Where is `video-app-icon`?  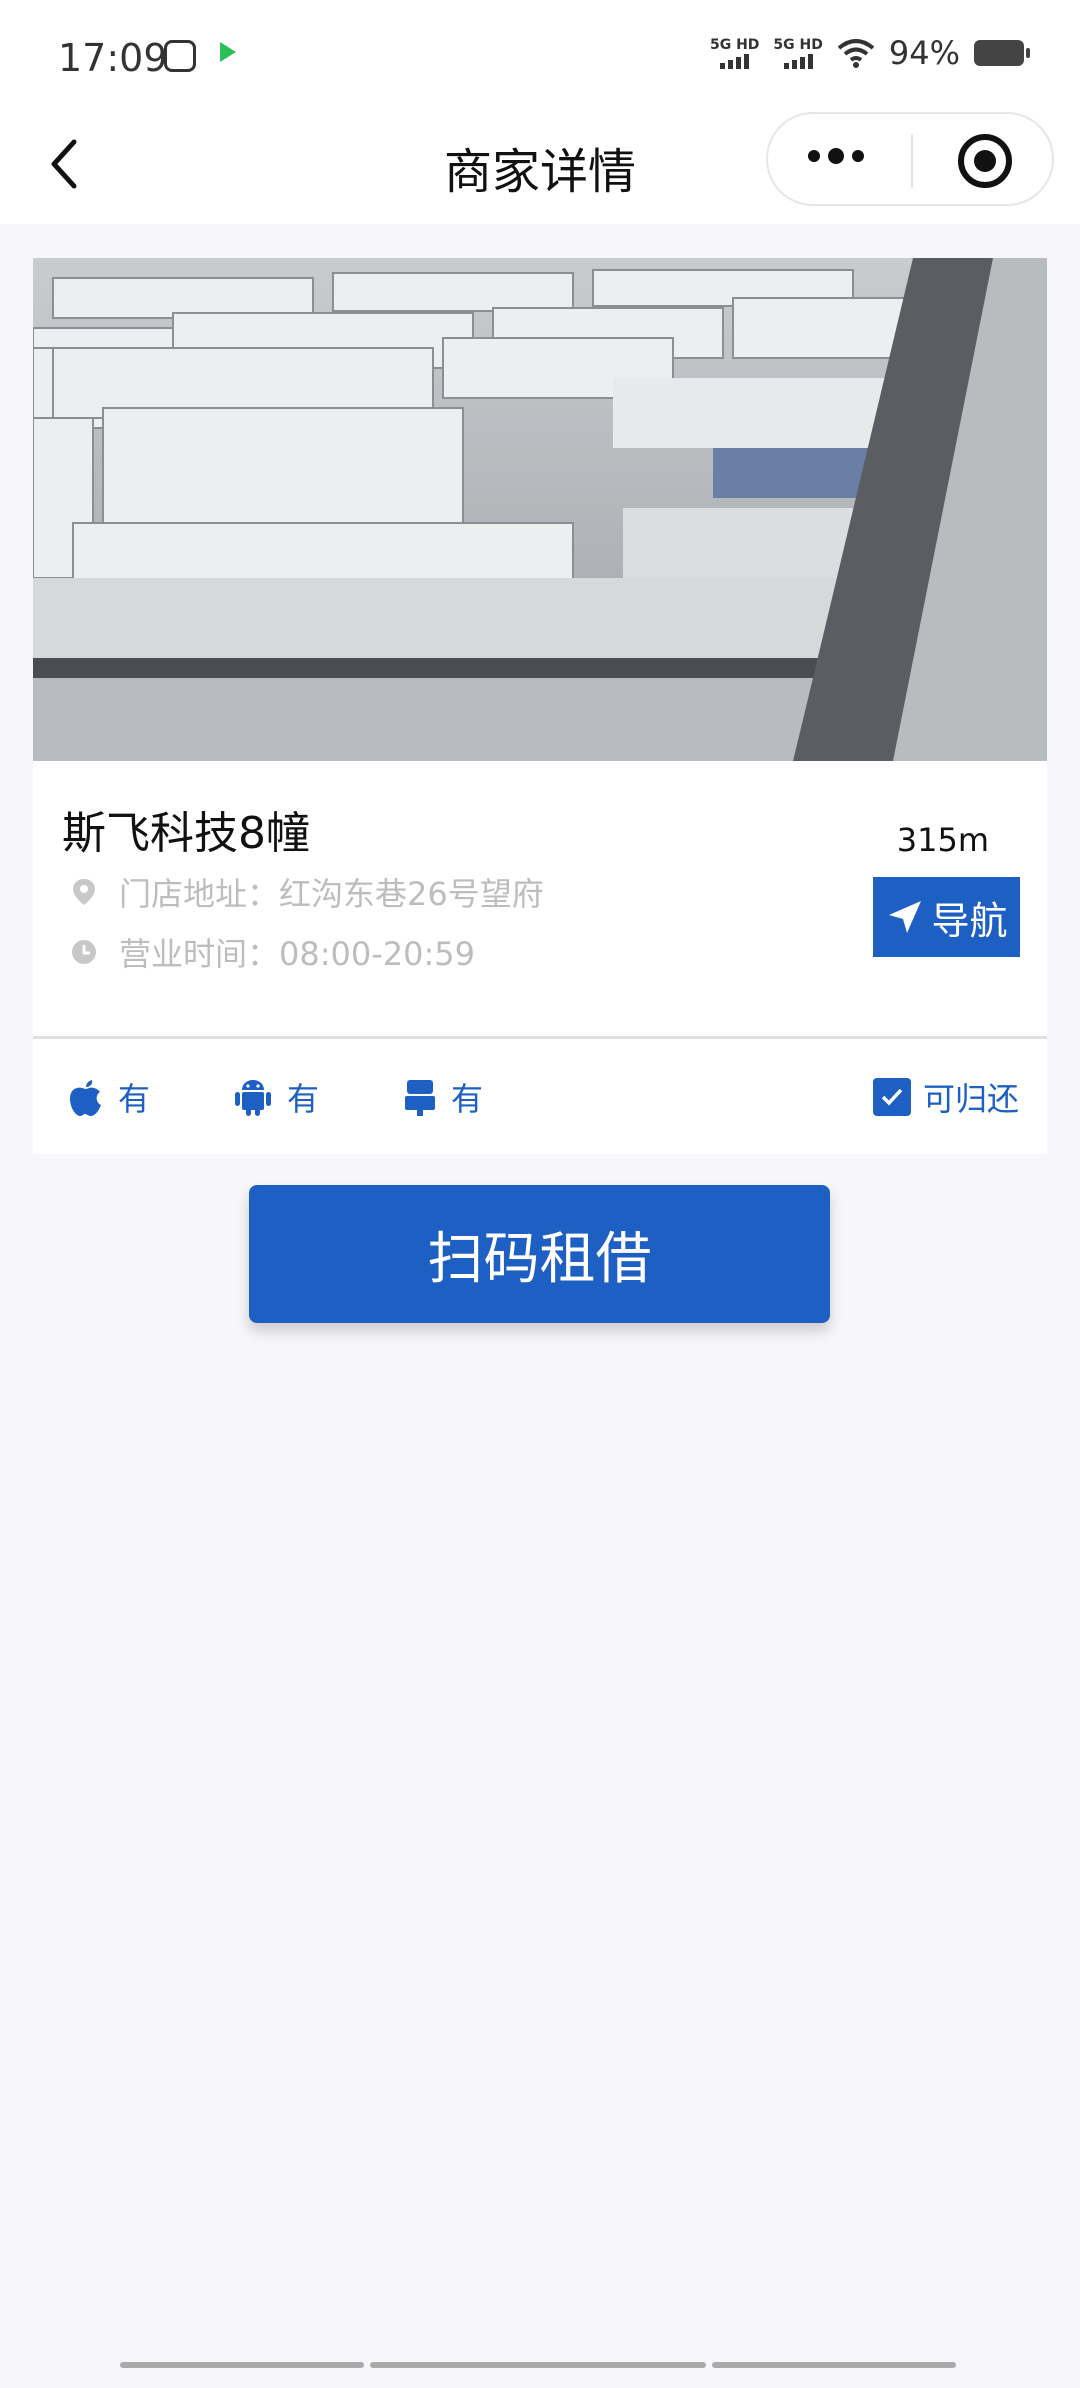
video-app-icon is located at coordinates (230, 54).